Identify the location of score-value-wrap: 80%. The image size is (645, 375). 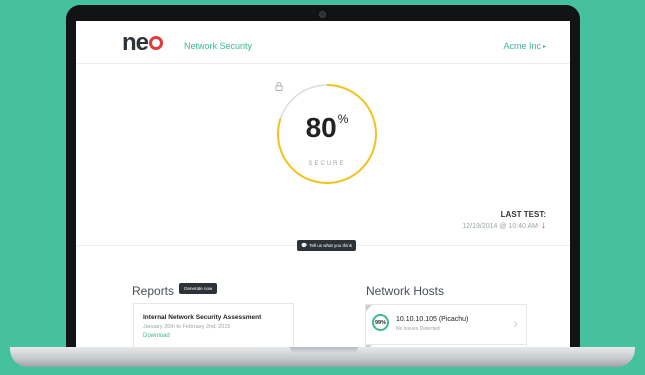
(327, 128).